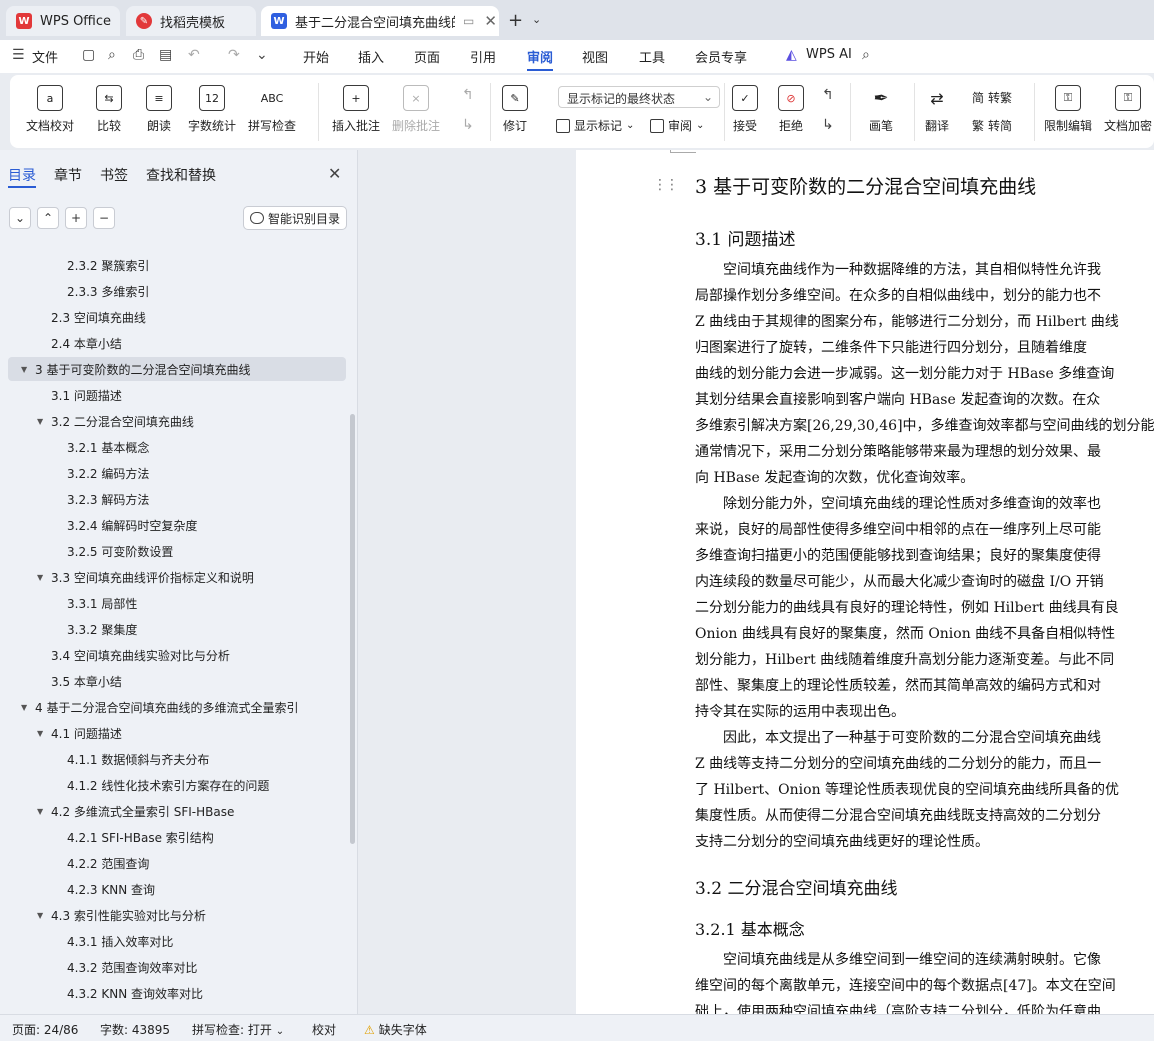 Image resolution: width=1154 pixels, height=1041 pixels. What do you see at coordinates (881, 109) in the screenshot?
I see `pen-button: ✒ 画笔` at bounding box center [881, 109].